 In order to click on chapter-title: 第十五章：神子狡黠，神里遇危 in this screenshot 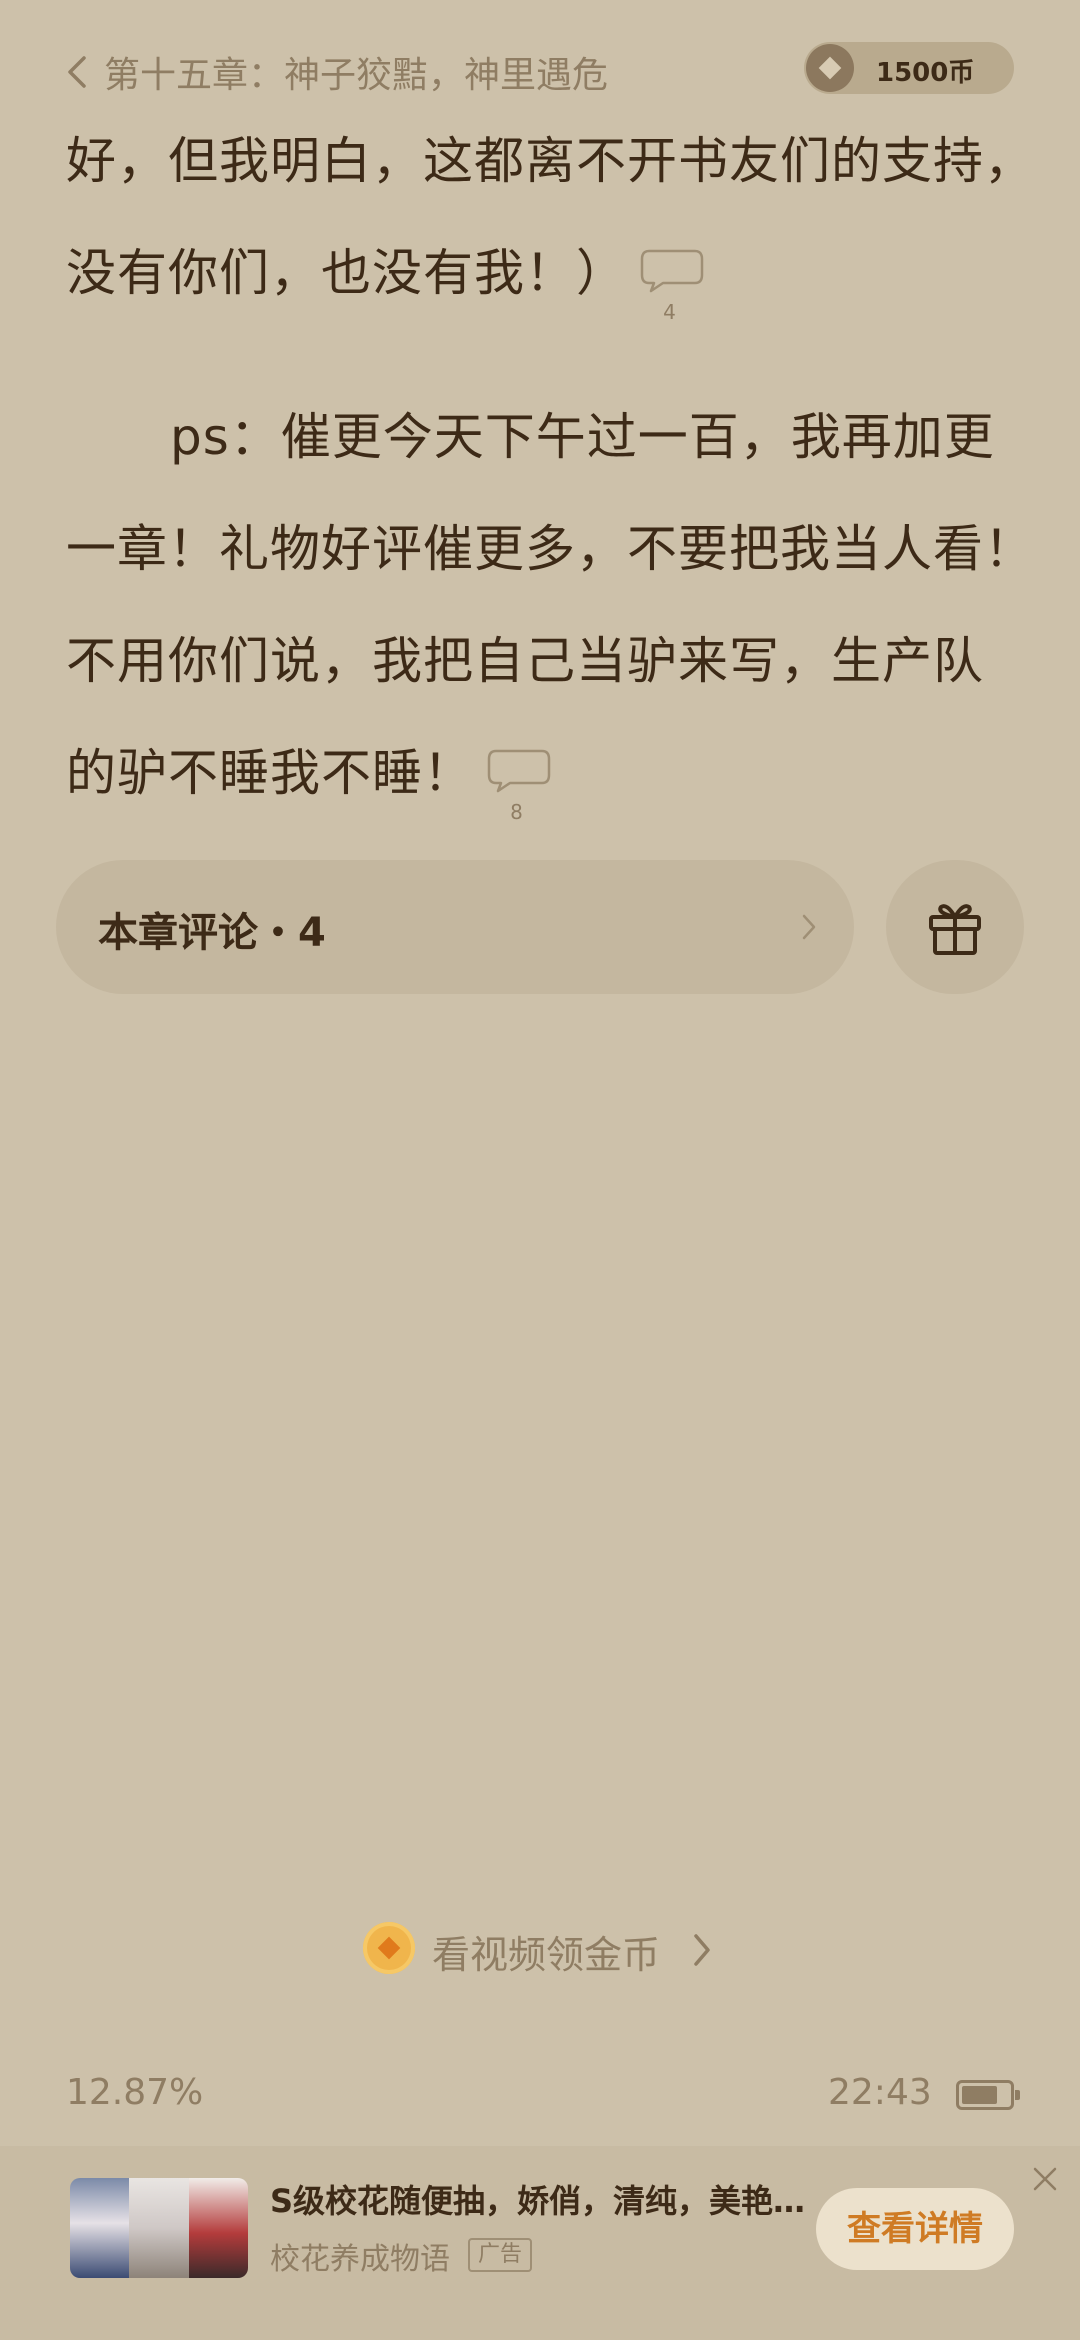, I will do `click(356, 75)`.